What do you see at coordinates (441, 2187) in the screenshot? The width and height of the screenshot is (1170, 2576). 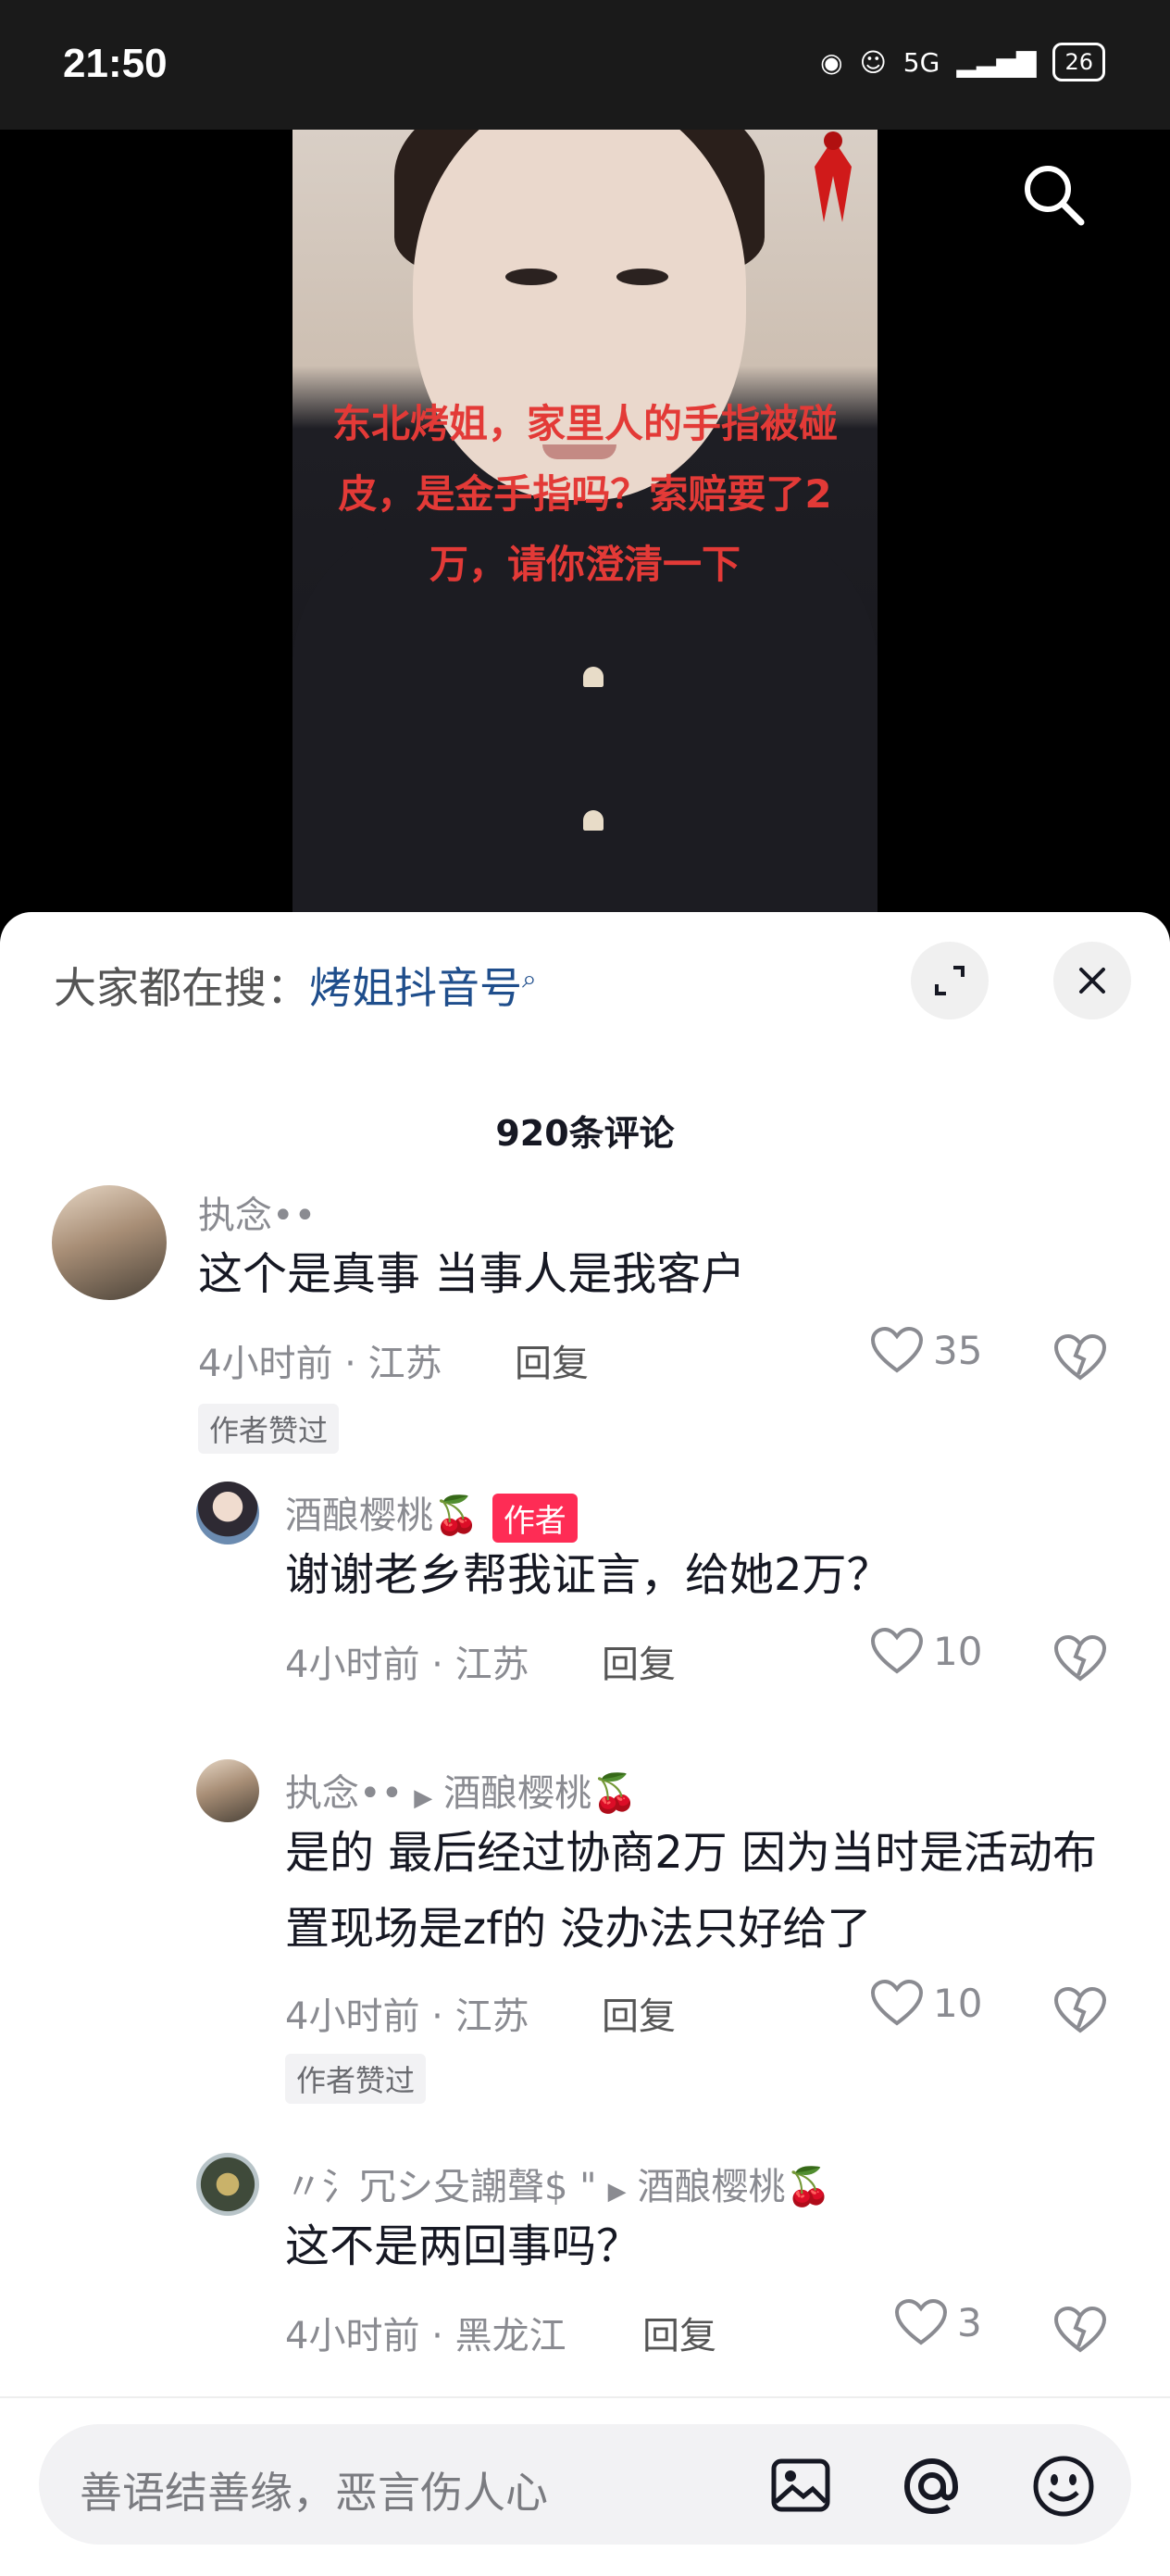 I see `reply-username: 〃氵冗シ殳謿聲$ "` at bounding box center [441, 2187].